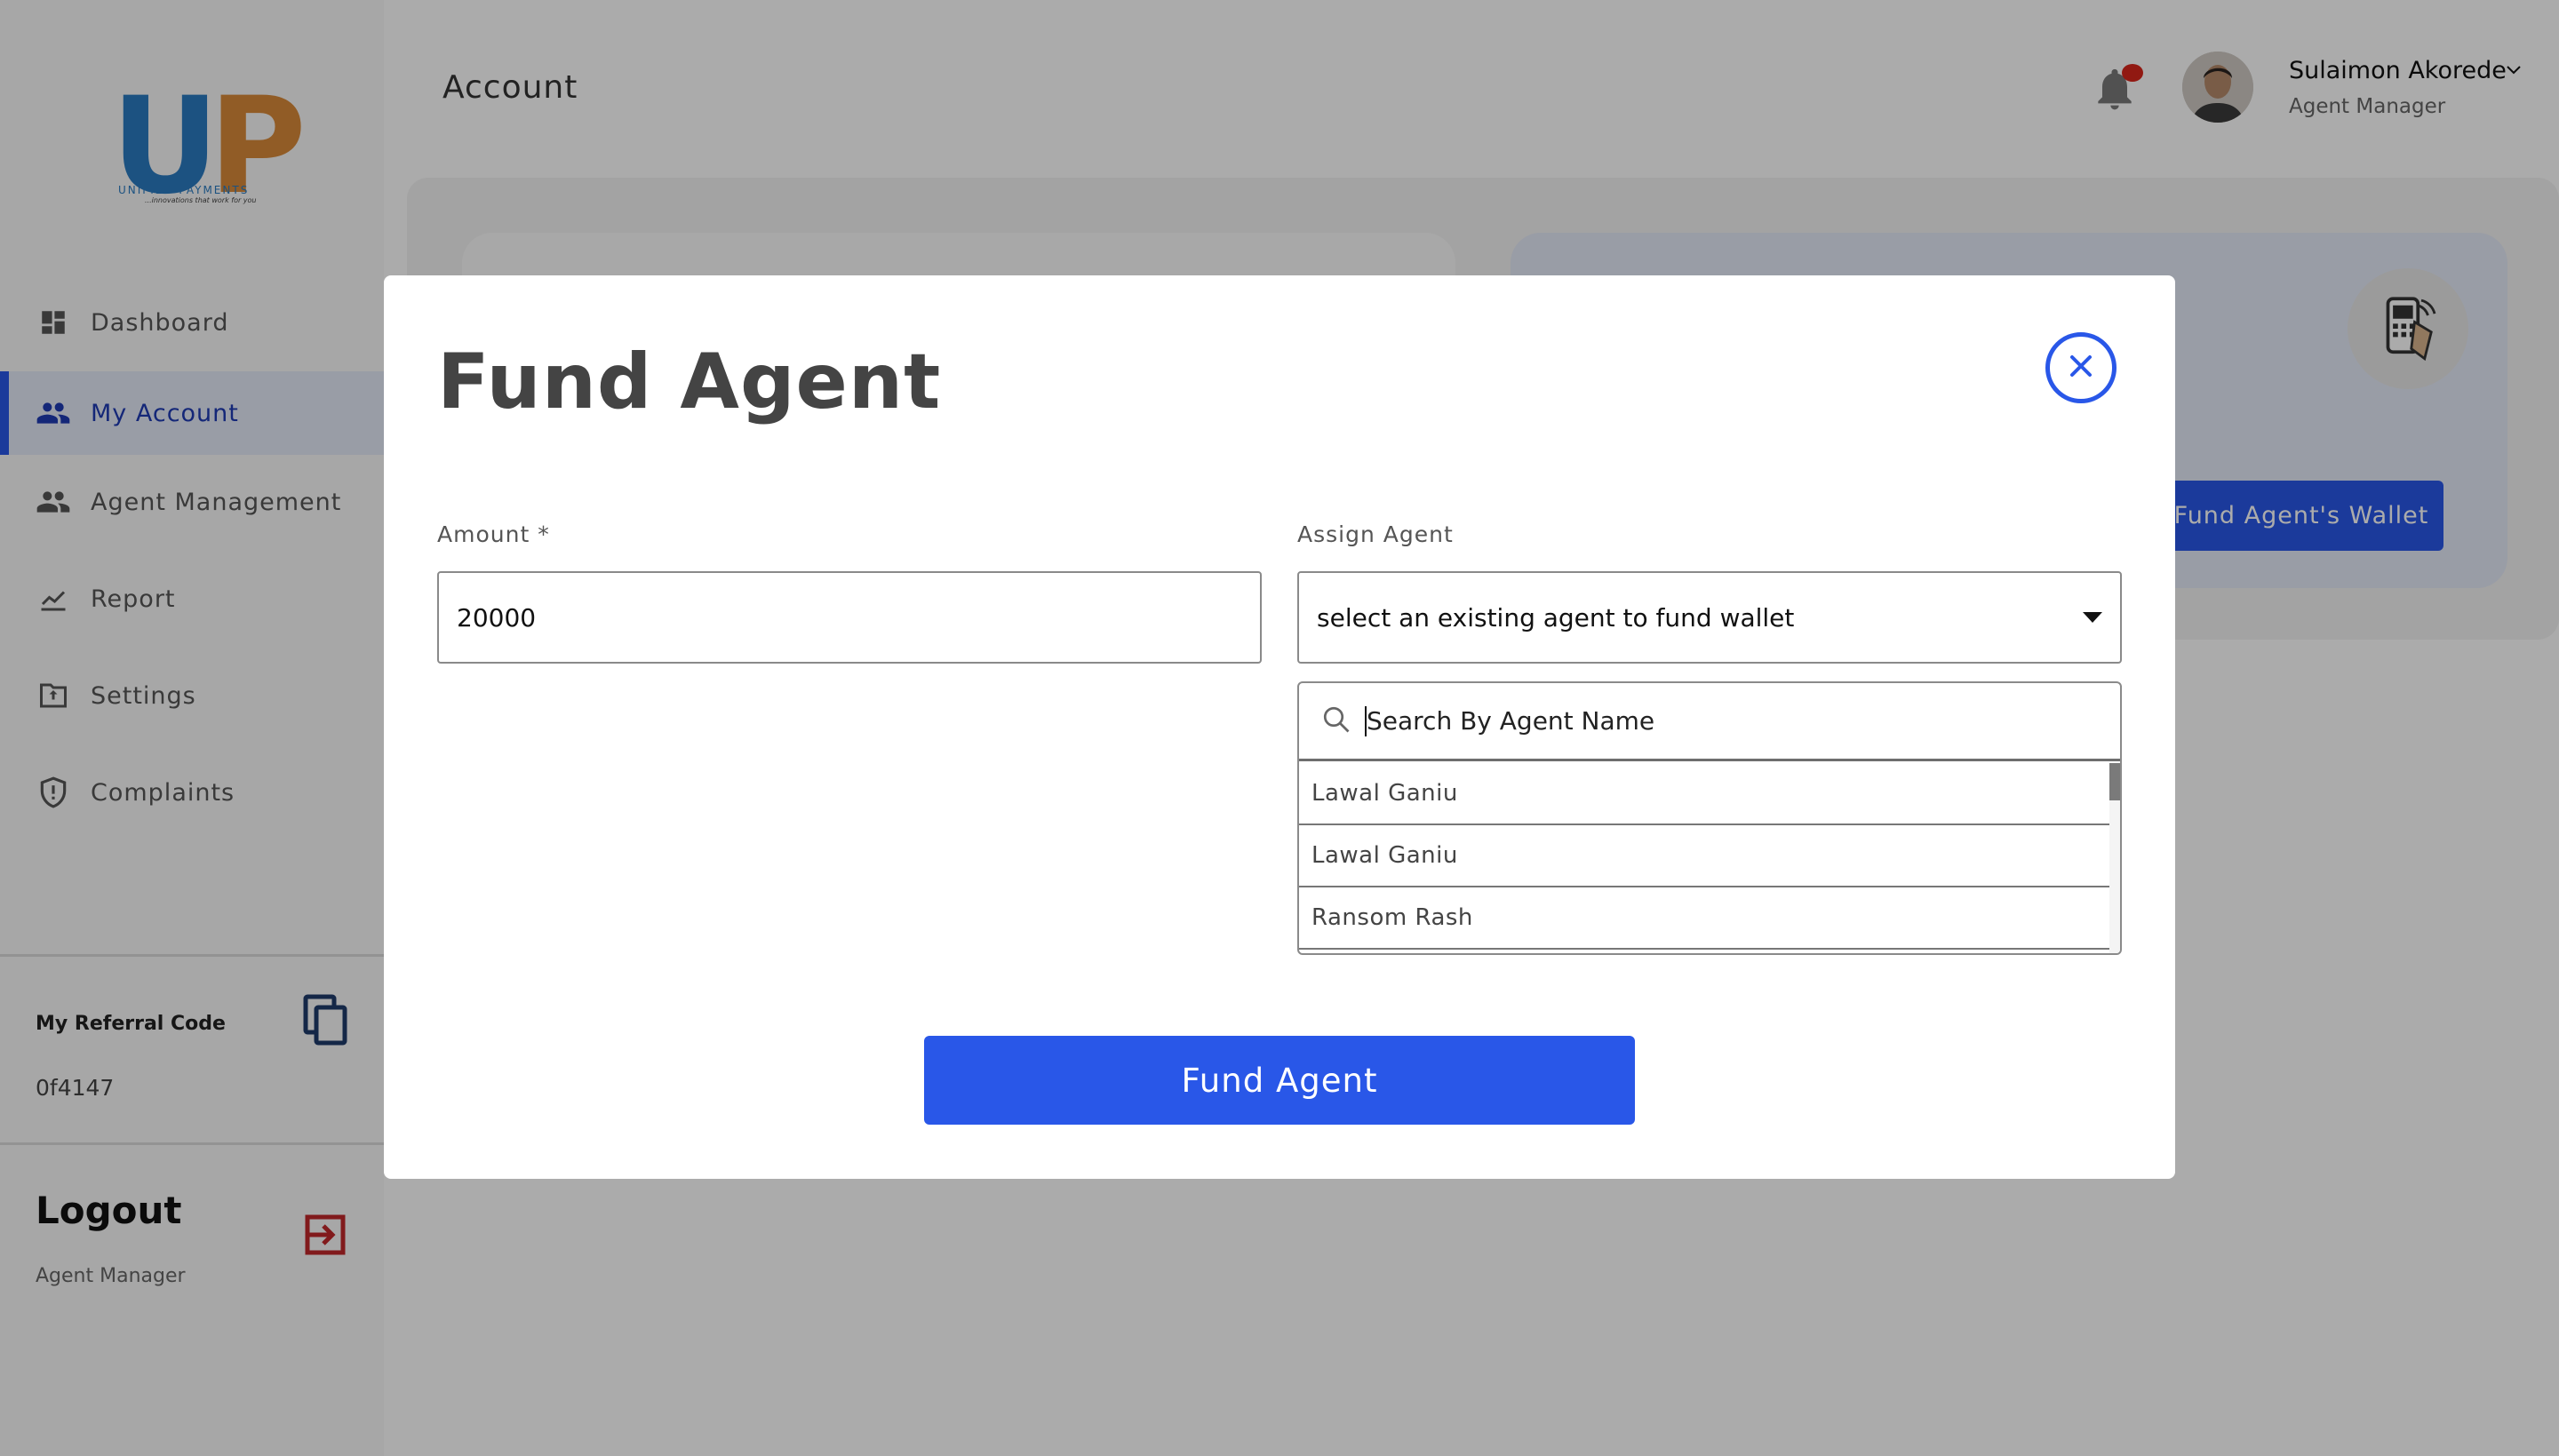 This screenshot has height=1456, width=2559. Describe the element at coordinates (1279, 1080) in the screenshot. I see `fund-agent-submit-button: Fund Agent` at that location.